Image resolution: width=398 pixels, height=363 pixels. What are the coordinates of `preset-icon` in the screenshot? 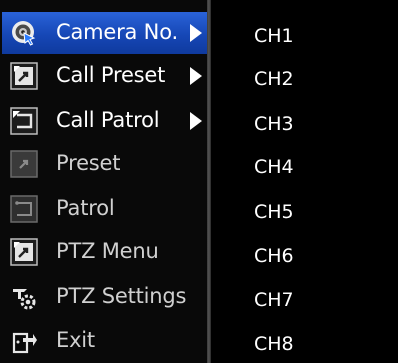 It's located at (24, 164).